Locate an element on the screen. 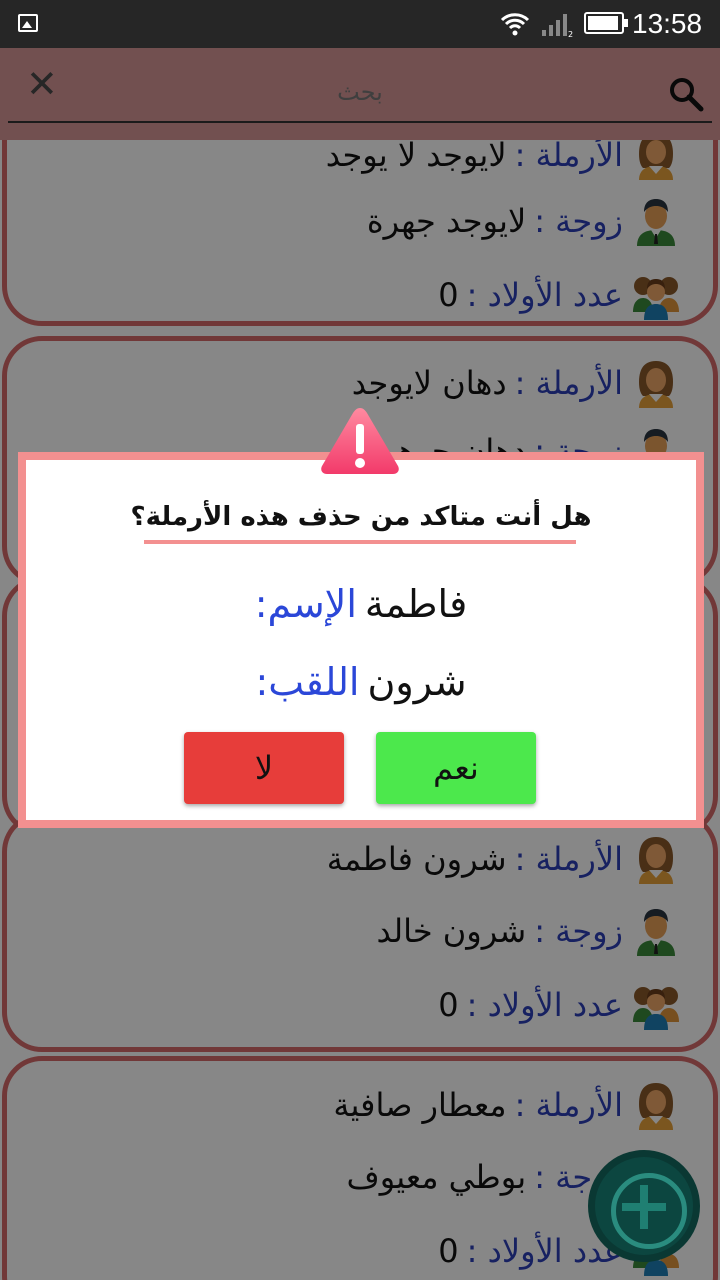 Image resolution: width=720 pixels, height=1280 pixels. yes-button: نعم is located at coordinates (456, 768).